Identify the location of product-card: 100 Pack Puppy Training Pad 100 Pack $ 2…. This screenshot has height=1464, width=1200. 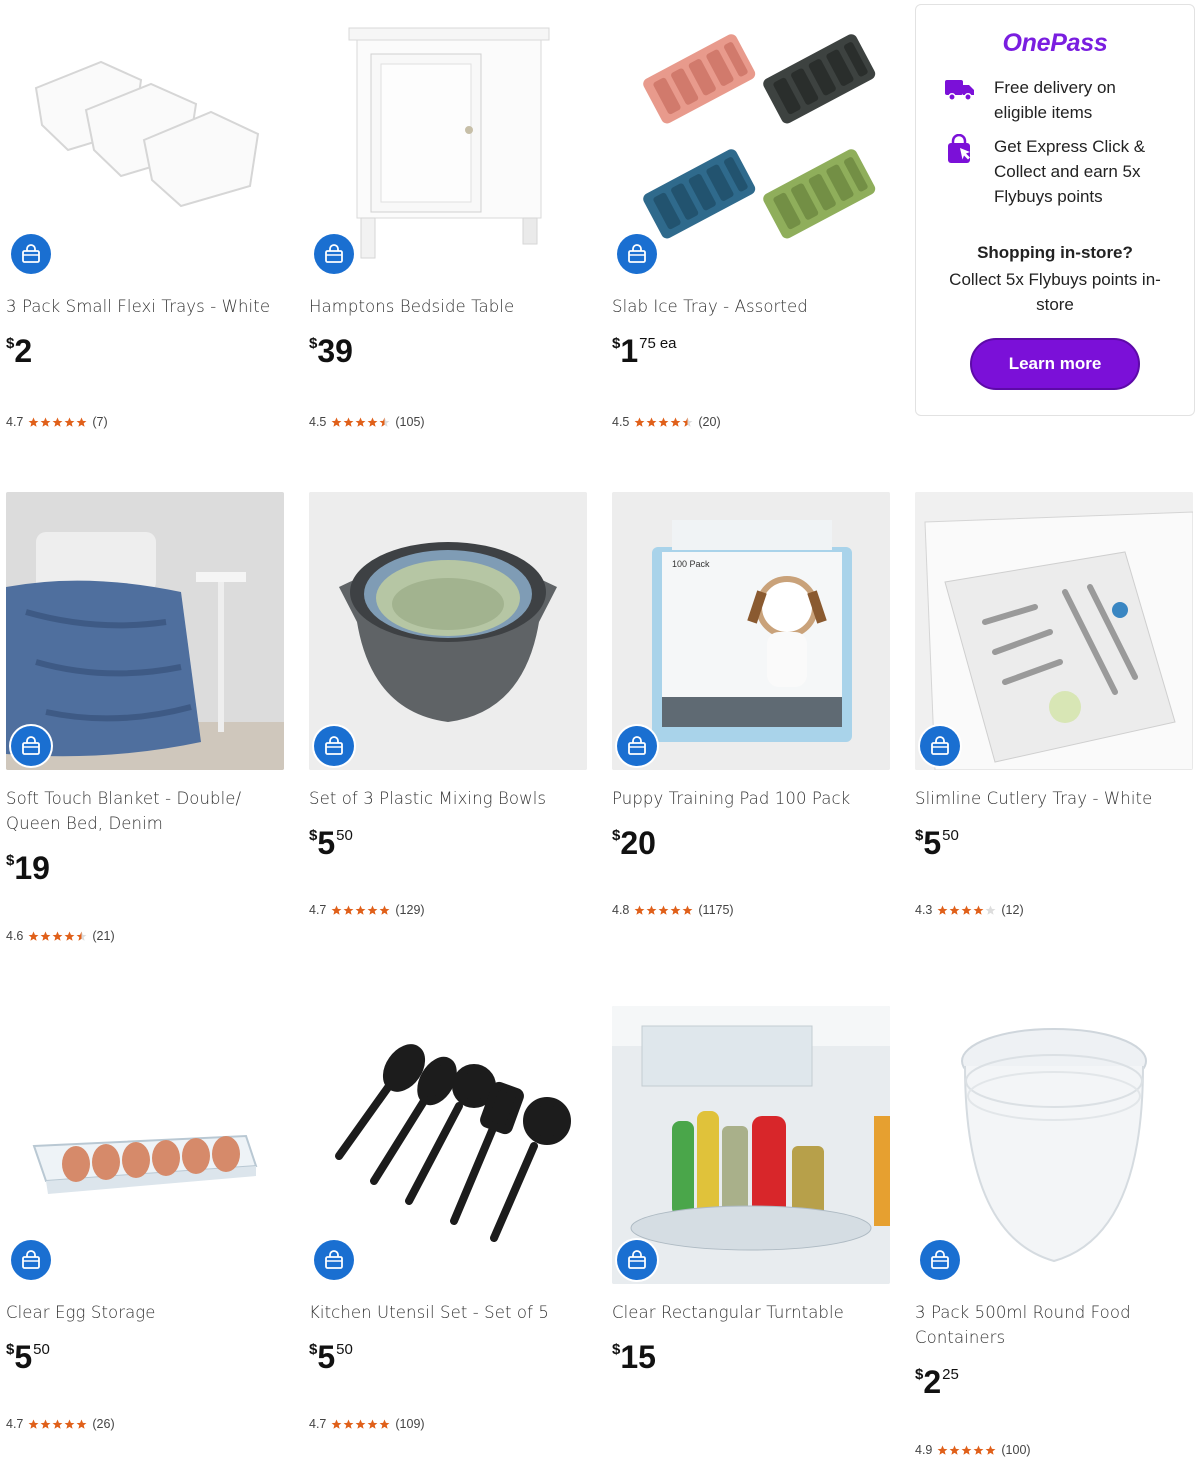
(751, 678).